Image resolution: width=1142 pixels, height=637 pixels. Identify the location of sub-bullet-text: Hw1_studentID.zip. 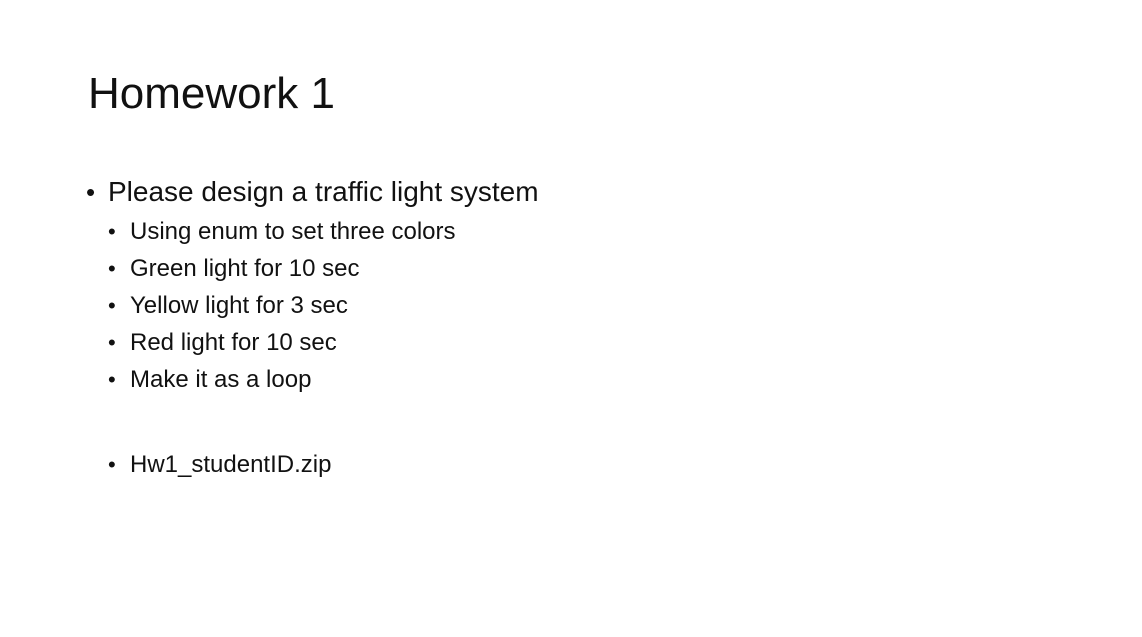
(231, 464).